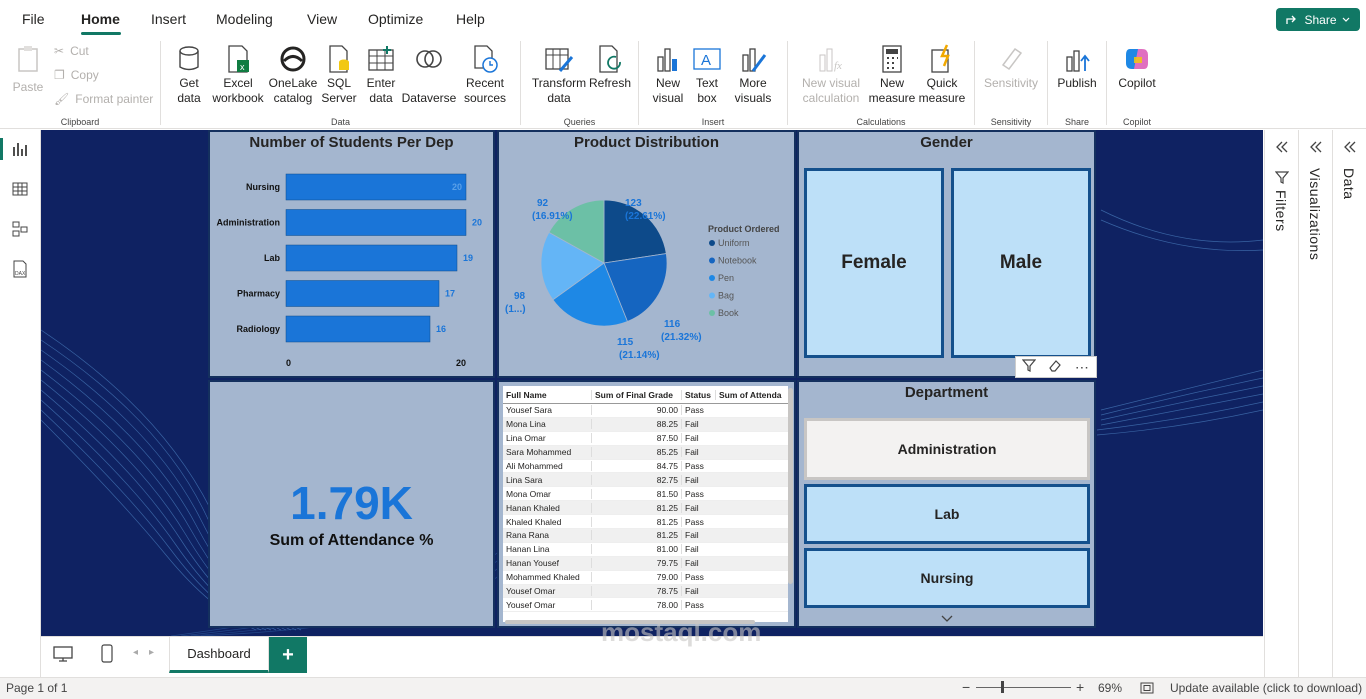  Describe the element at coordinates (645, 522) in the screenshot. I see `table-row: Khaled Khaled 81.25 Pass` at that location.